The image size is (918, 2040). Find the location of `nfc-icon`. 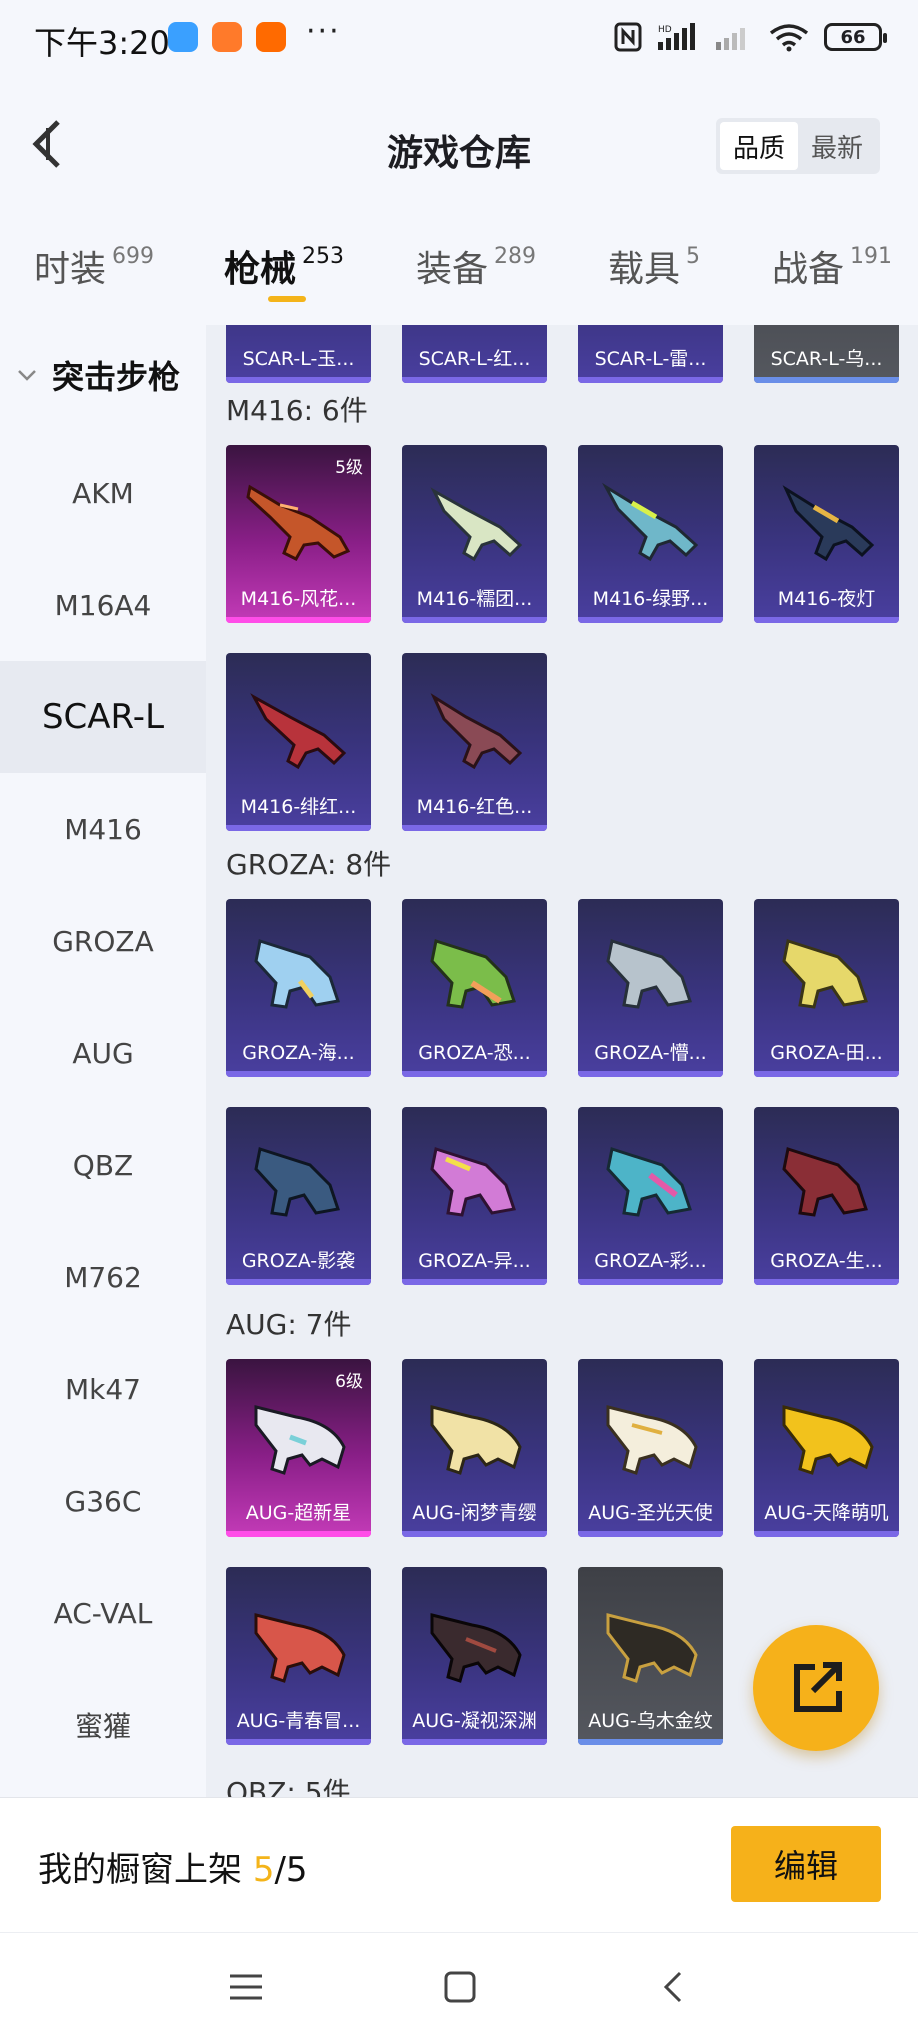

nfc-icon is located at coordinates (628, 37).